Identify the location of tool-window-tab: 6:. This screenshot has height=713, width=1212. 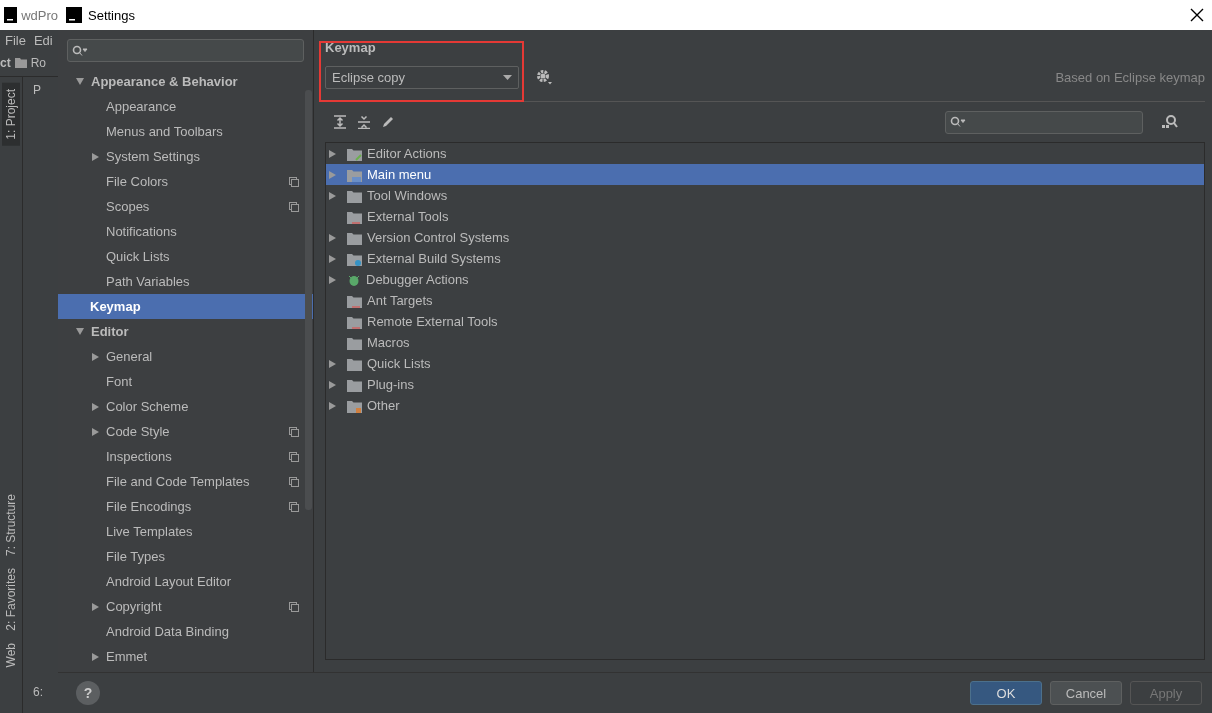
(45, 692).